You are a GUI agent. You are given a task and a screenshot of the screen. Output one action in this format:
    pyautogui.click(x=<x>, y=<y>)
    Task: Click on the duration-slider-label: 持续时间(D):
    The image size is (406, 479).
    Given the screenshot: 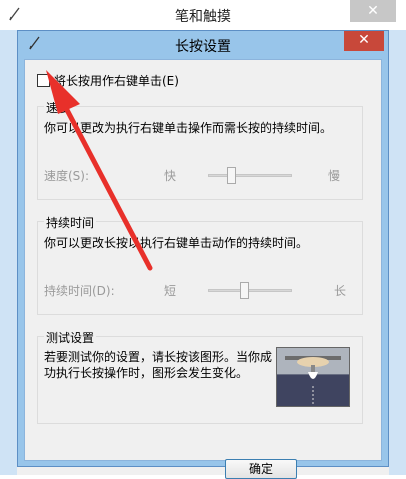 What is the action you would take?
    pyautogui.click(x=79, y=291)
    